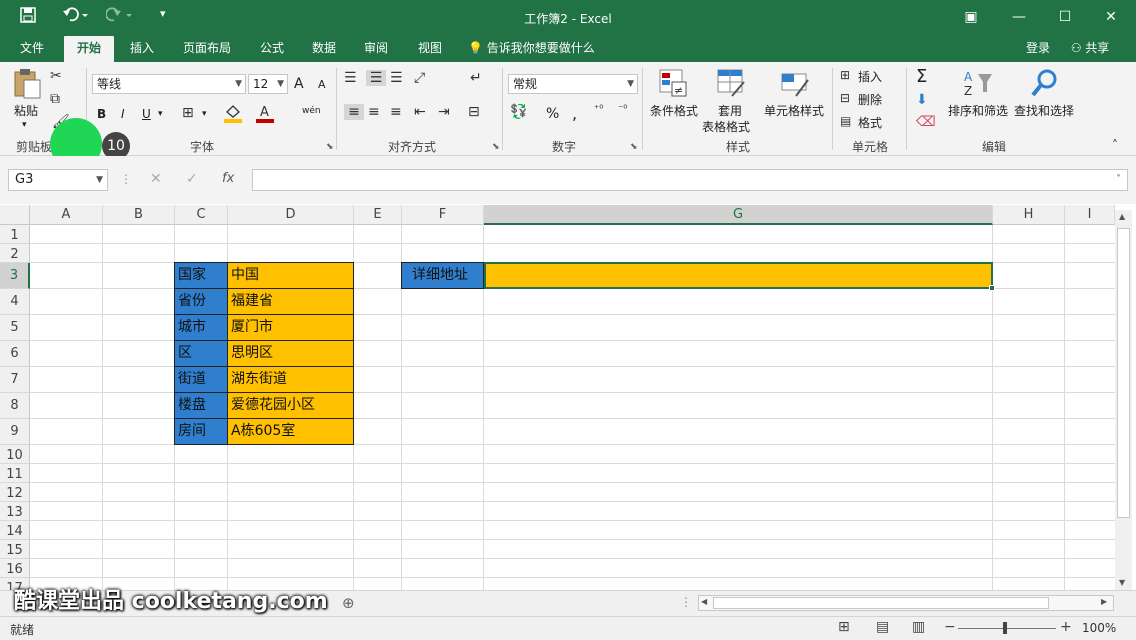 The image size is (1136, 640). Describe the element at coordinates (921, 76) in the screenshot. I see `autosum-button: Σ` at that location.